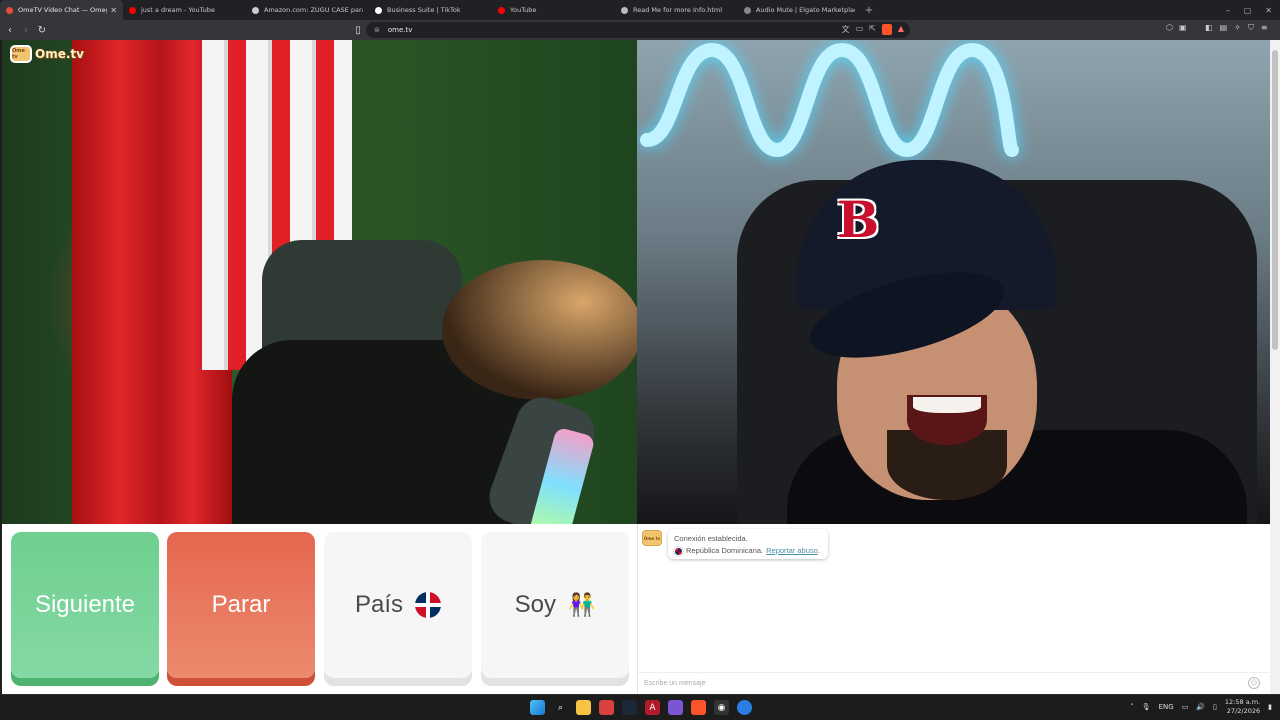  I want to click on tab-label: OmeTV Video Chat — Omegle, so click(63, 10).